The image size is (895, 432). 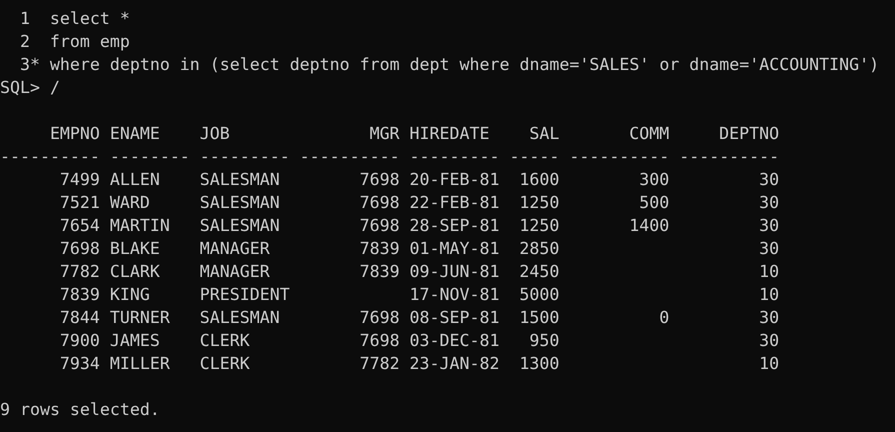 What do you see at coordinates (135, 341) in the screenshot?
I see `table-cell-text: JAMES` at bounding box center [135, 341].